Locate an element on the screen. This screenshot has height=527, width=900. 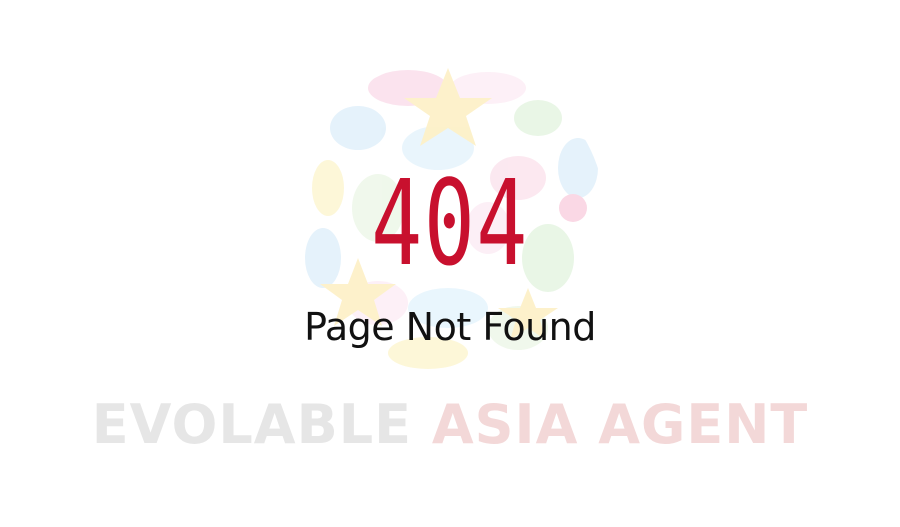
error-code: 404 is located at coordinates (450, 223).